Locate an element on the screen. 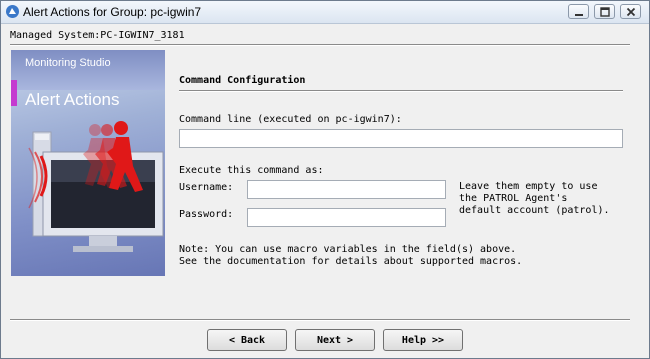  maximize-button is located at coordinates (604, 11).